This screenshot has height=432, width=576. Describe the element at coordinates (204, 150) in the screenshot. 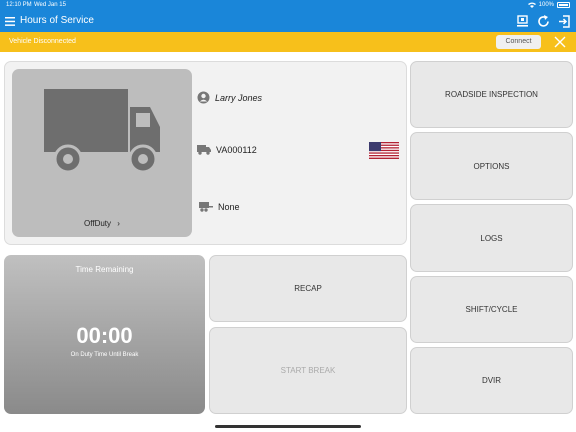

I see `truck-small-icon` at that location.